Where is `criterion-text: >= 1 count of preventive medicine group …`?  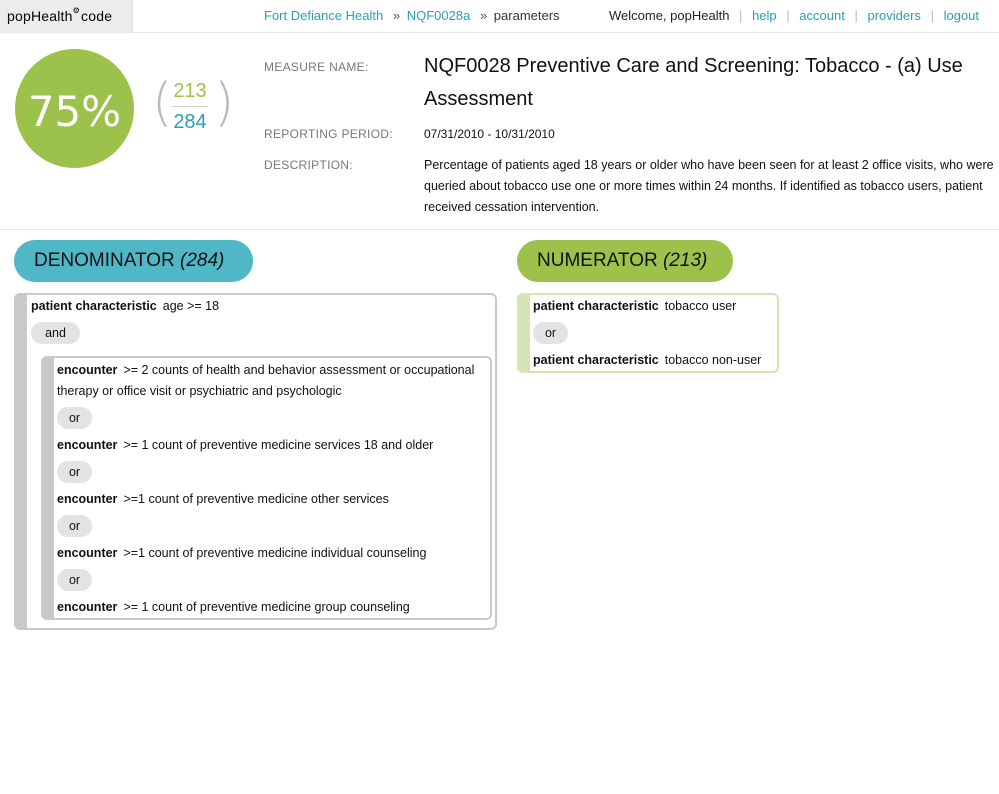 criterion-text: >= 1 count of preventive medicine group … is located at coordinates (266, 607).